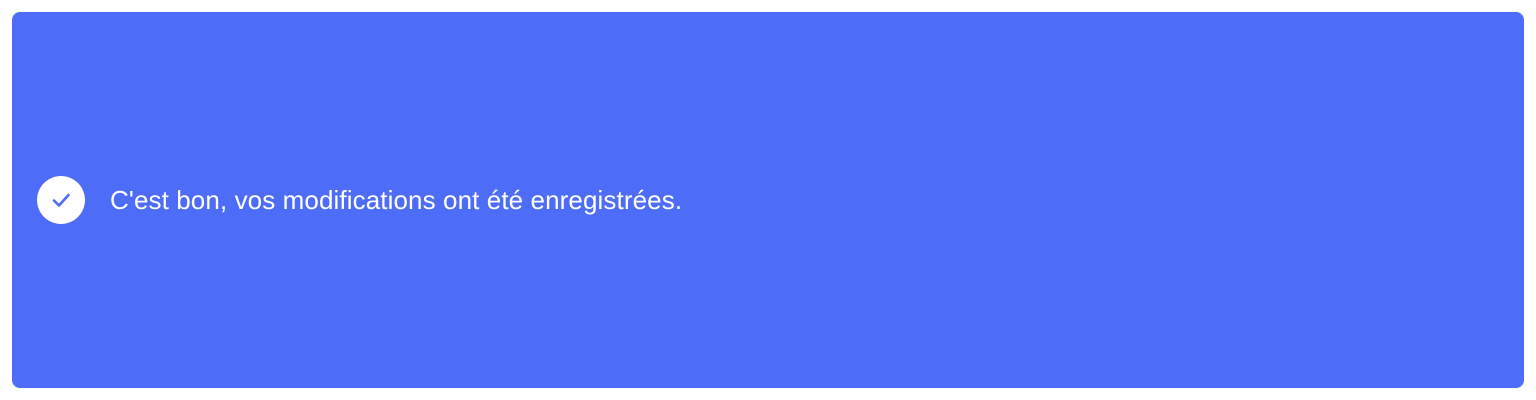 This screenshot has height=400, width=1536. I want to click on check-circle-icon, so click(61, 200).